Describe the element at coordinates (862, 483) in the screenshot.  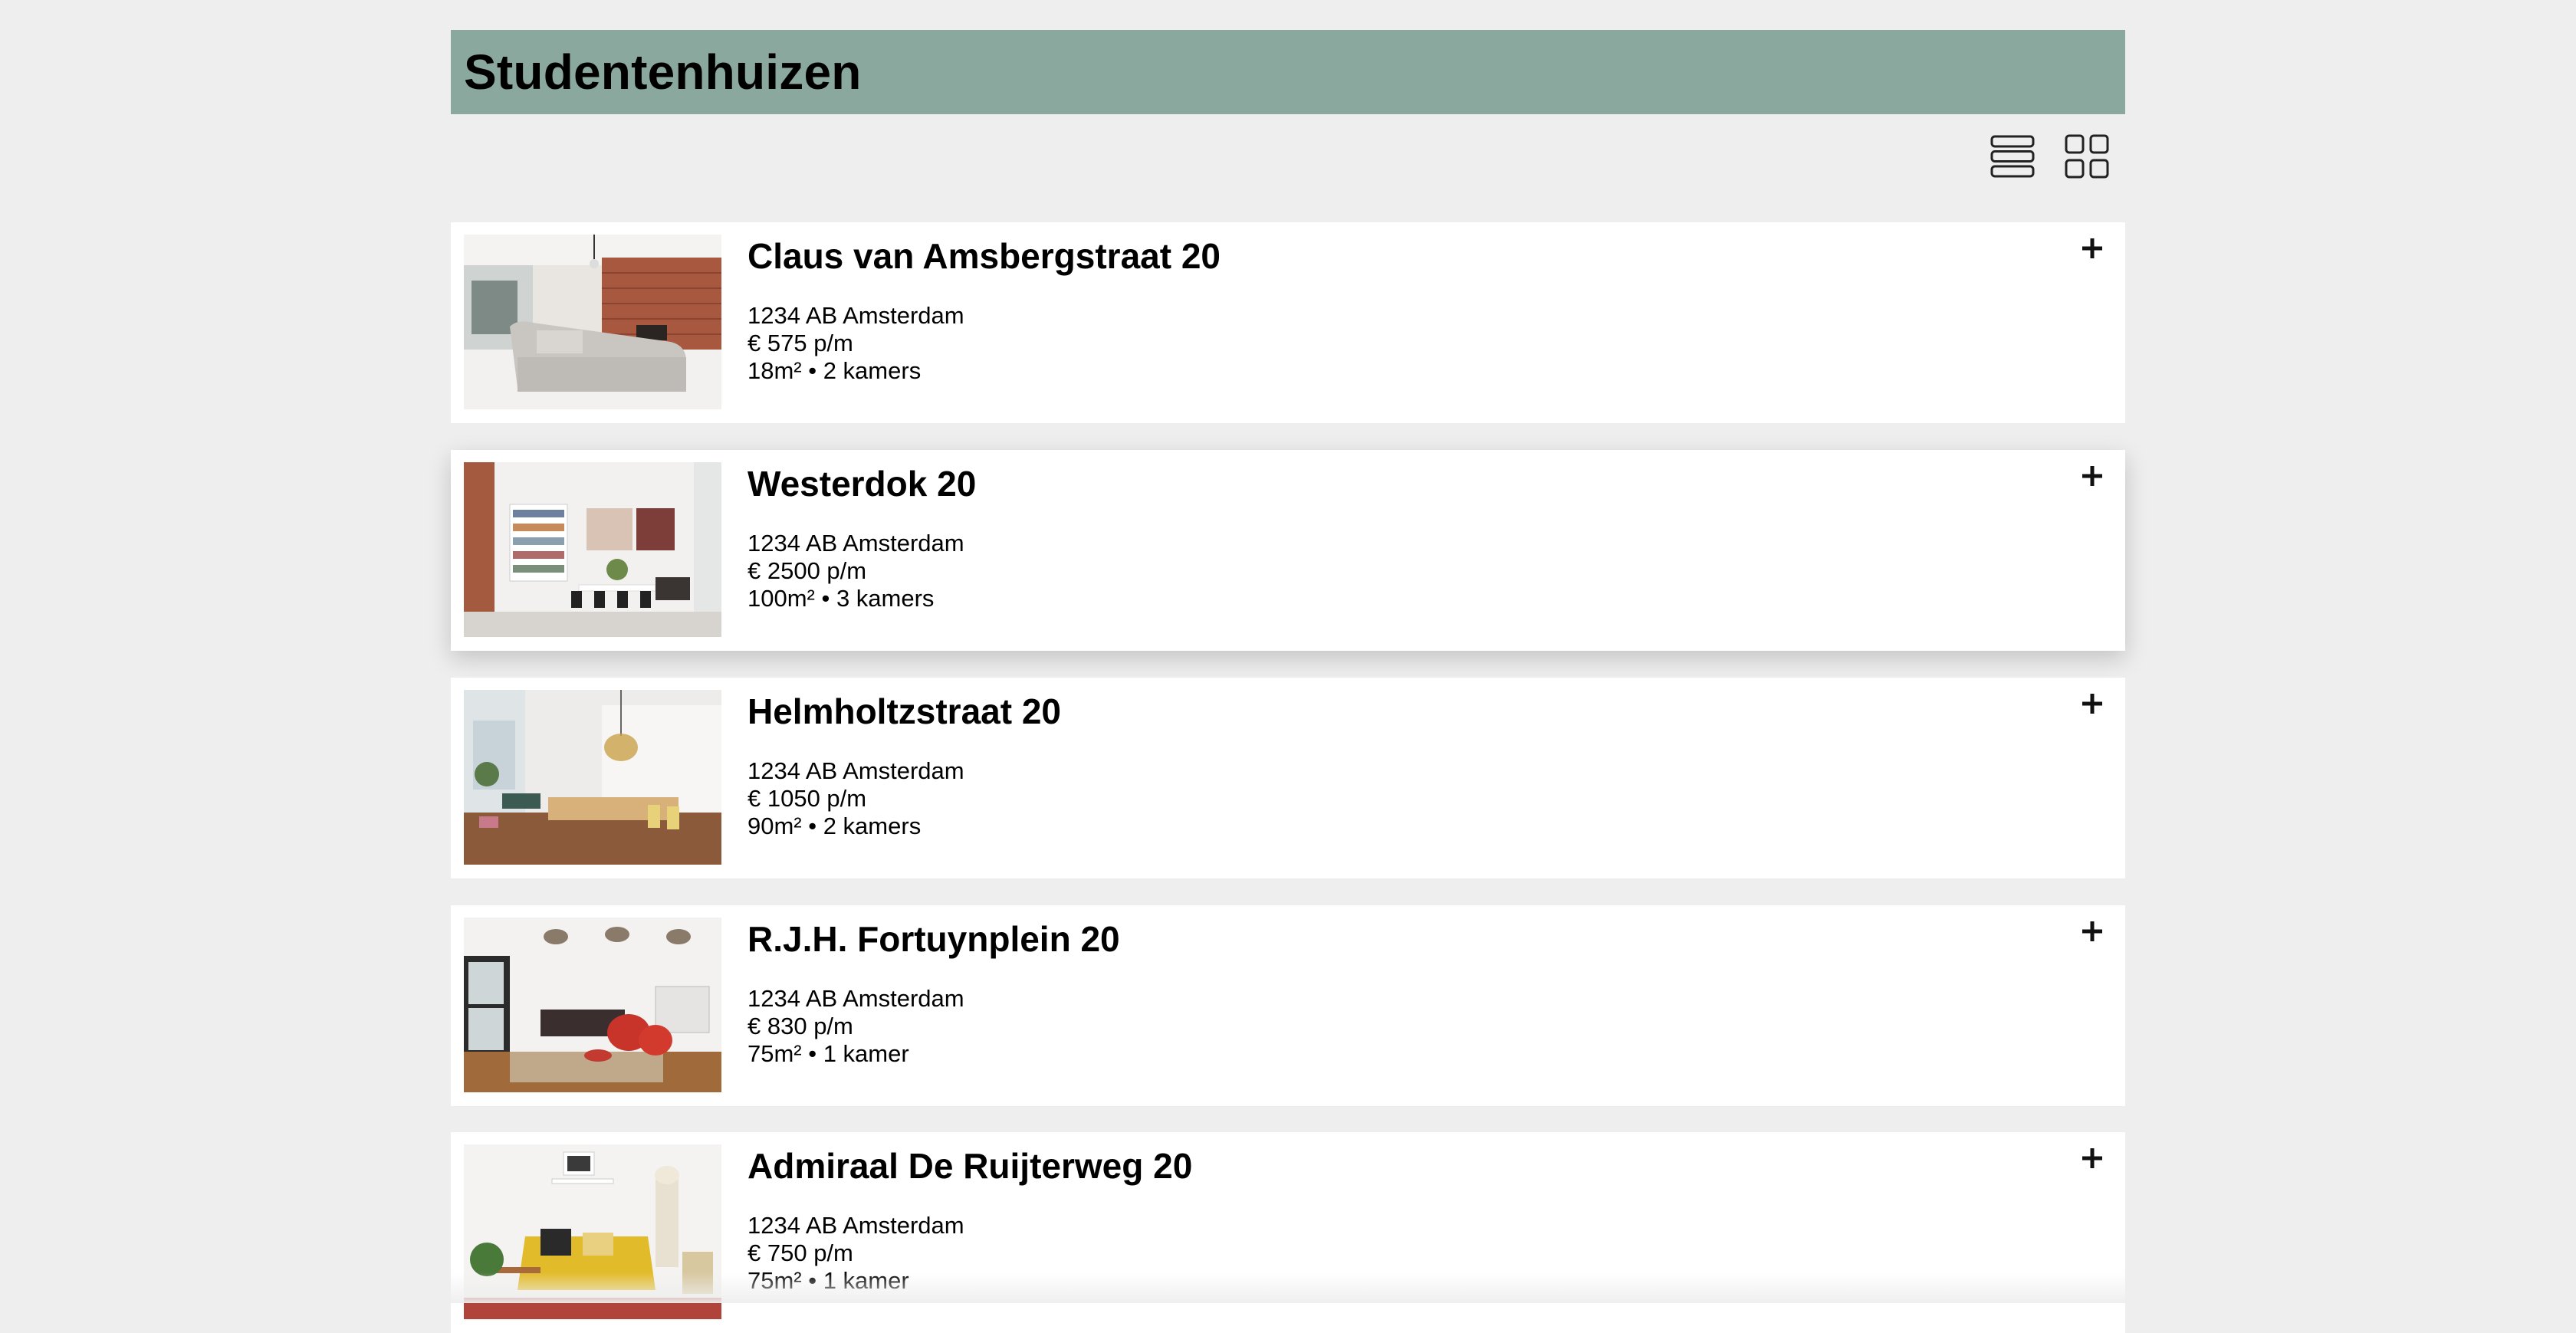
I see `listing-title: Westerdok 20` at that location.